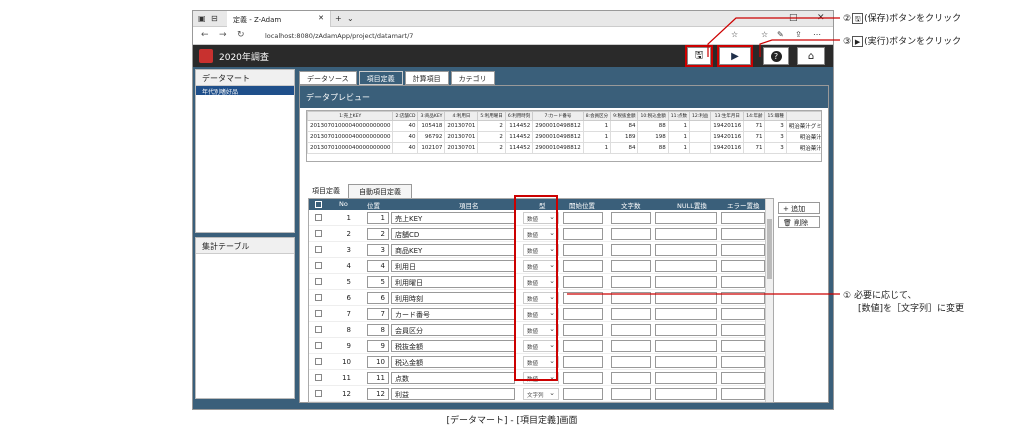 This screenshot has width=1024, height=440. What do you see at coordinates (453, 314) in the screenshot?
I see `item-name-input: カード番号` at bounding box center [453, 314].